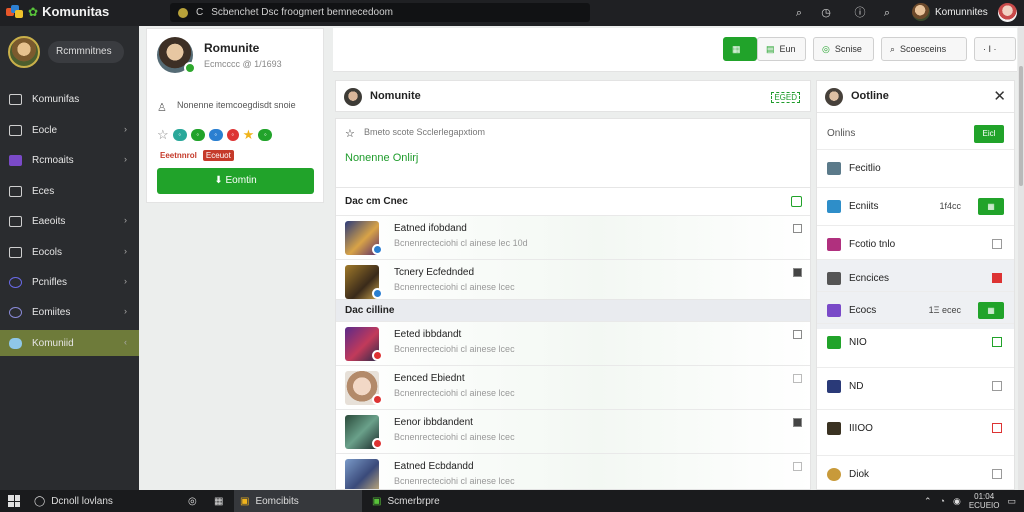 The width and height of the screenshot is (1024, 512). What do you see at coordinates (928, 501) in the screenshot?
I see `chevron-up-icon: ⌃` at bounding box center [928, 501].